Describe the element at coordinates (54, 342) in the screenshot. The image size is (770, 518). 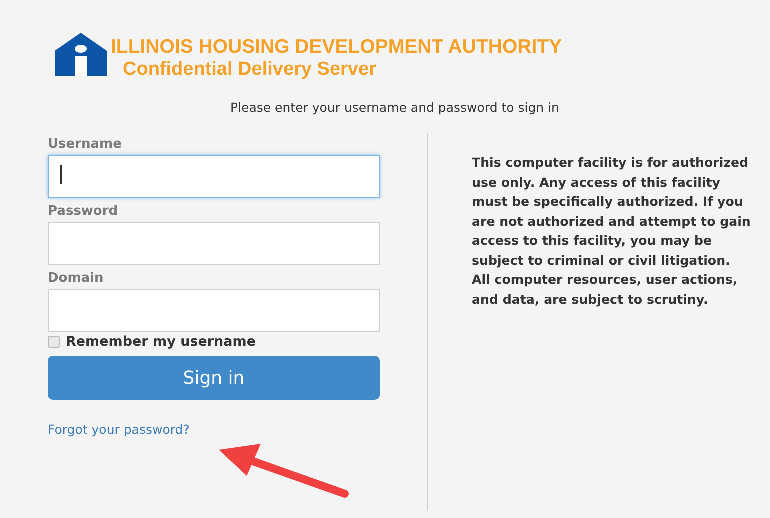
I see `remember-checkbox` at that location.